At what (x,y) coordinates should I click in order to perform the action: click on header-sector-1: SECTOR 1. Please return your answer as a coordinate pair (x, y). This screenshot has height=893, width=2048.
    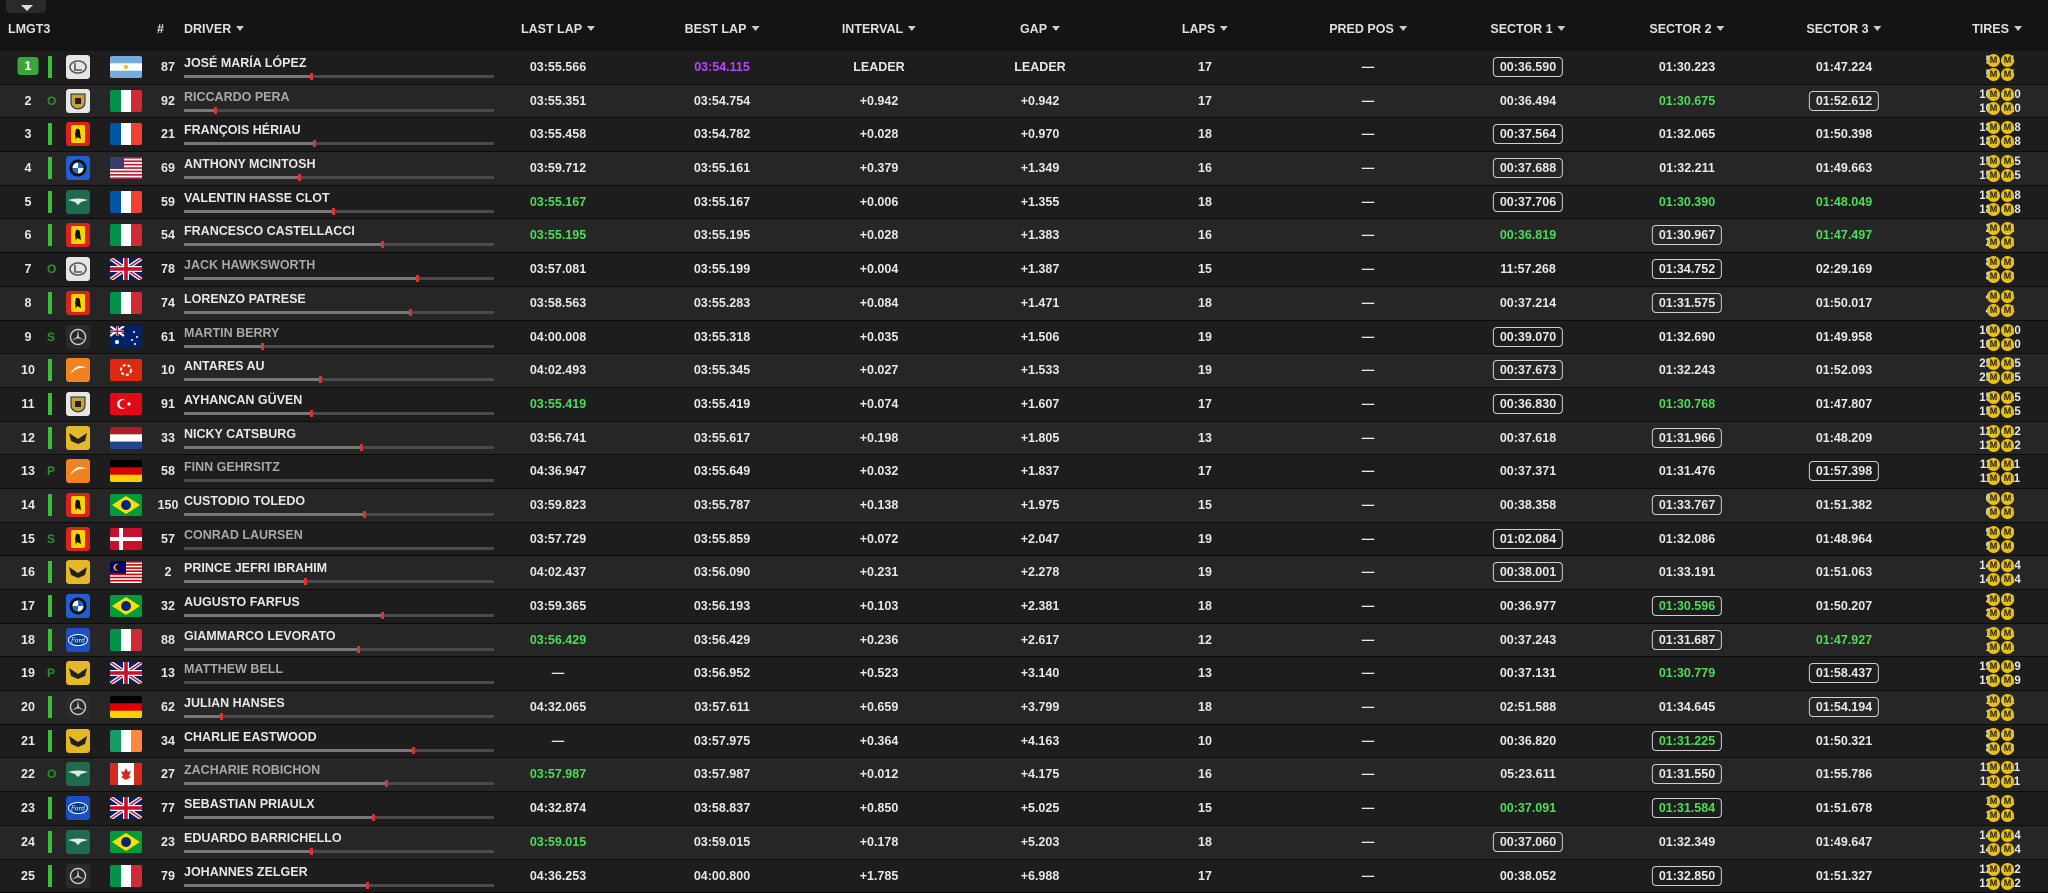
    Looking at the image, I should click on (1527, 29).